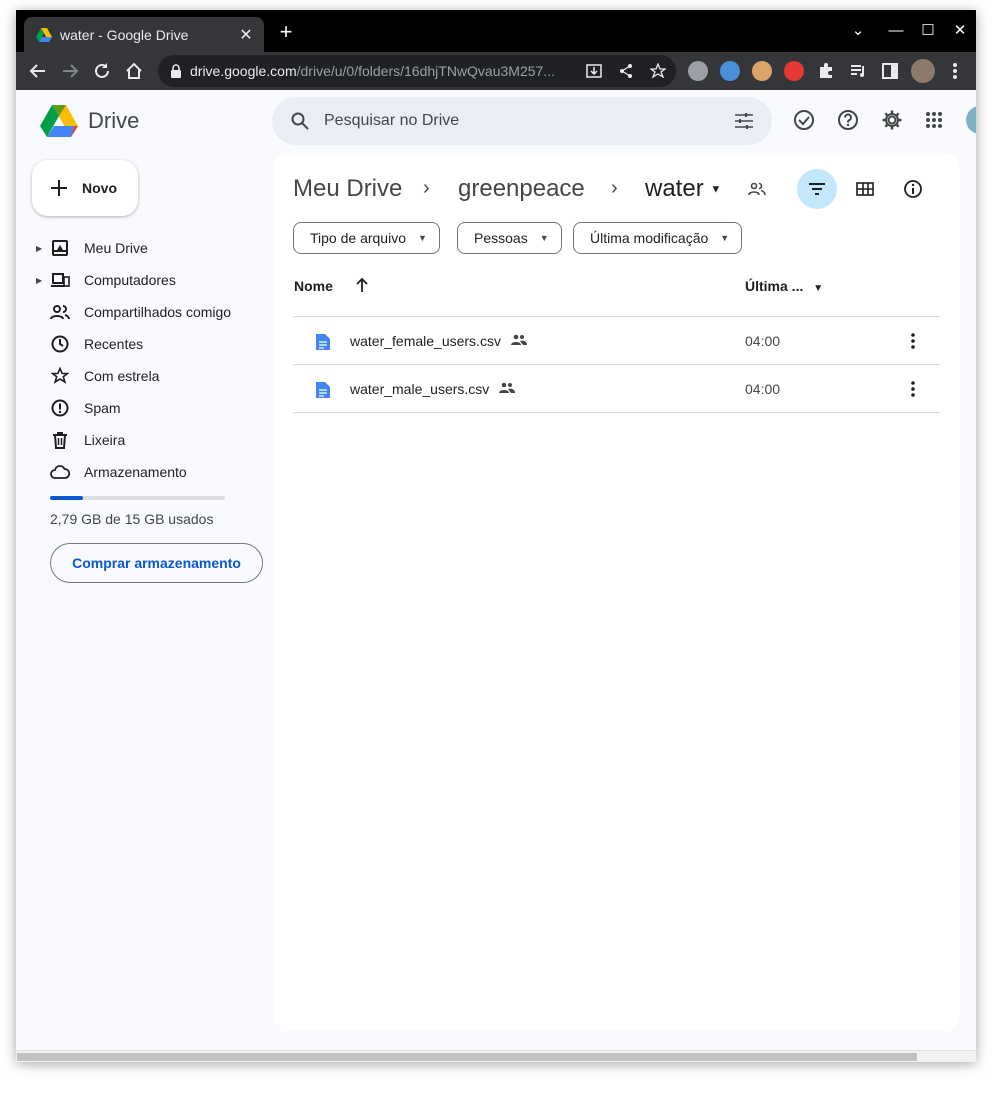 The image size is (992, 1095). I want to click on media-queue-icon, so click(858, 71).